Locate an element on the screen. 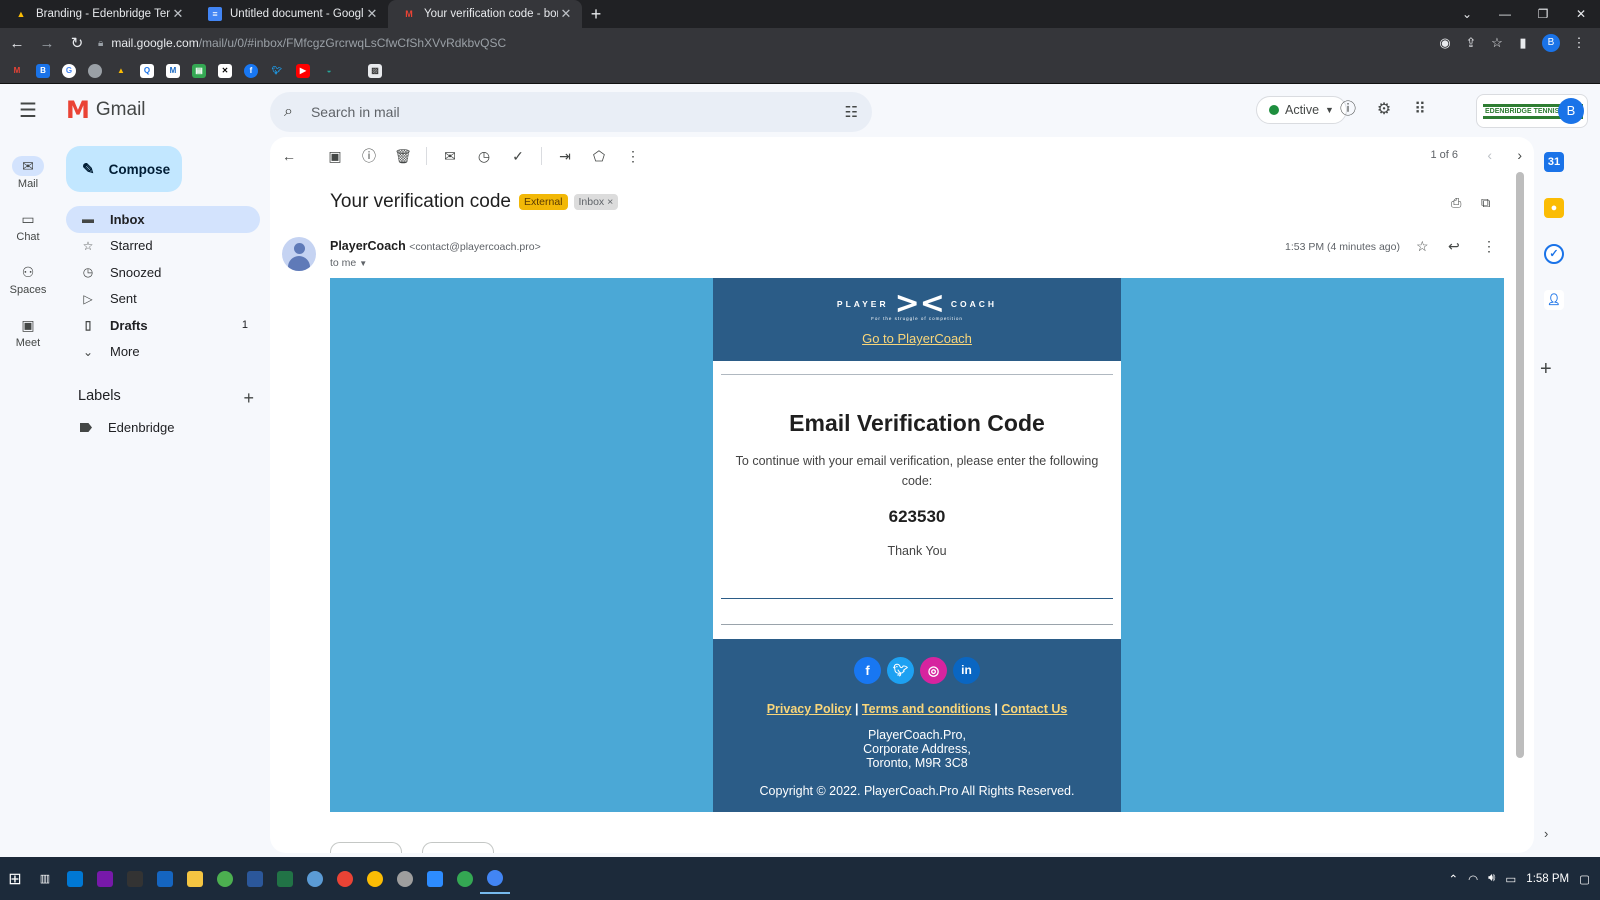 This screenshot has height=900, width=1600. apps-grid-icon: ⠿ is located at coordinates (1420, 110).